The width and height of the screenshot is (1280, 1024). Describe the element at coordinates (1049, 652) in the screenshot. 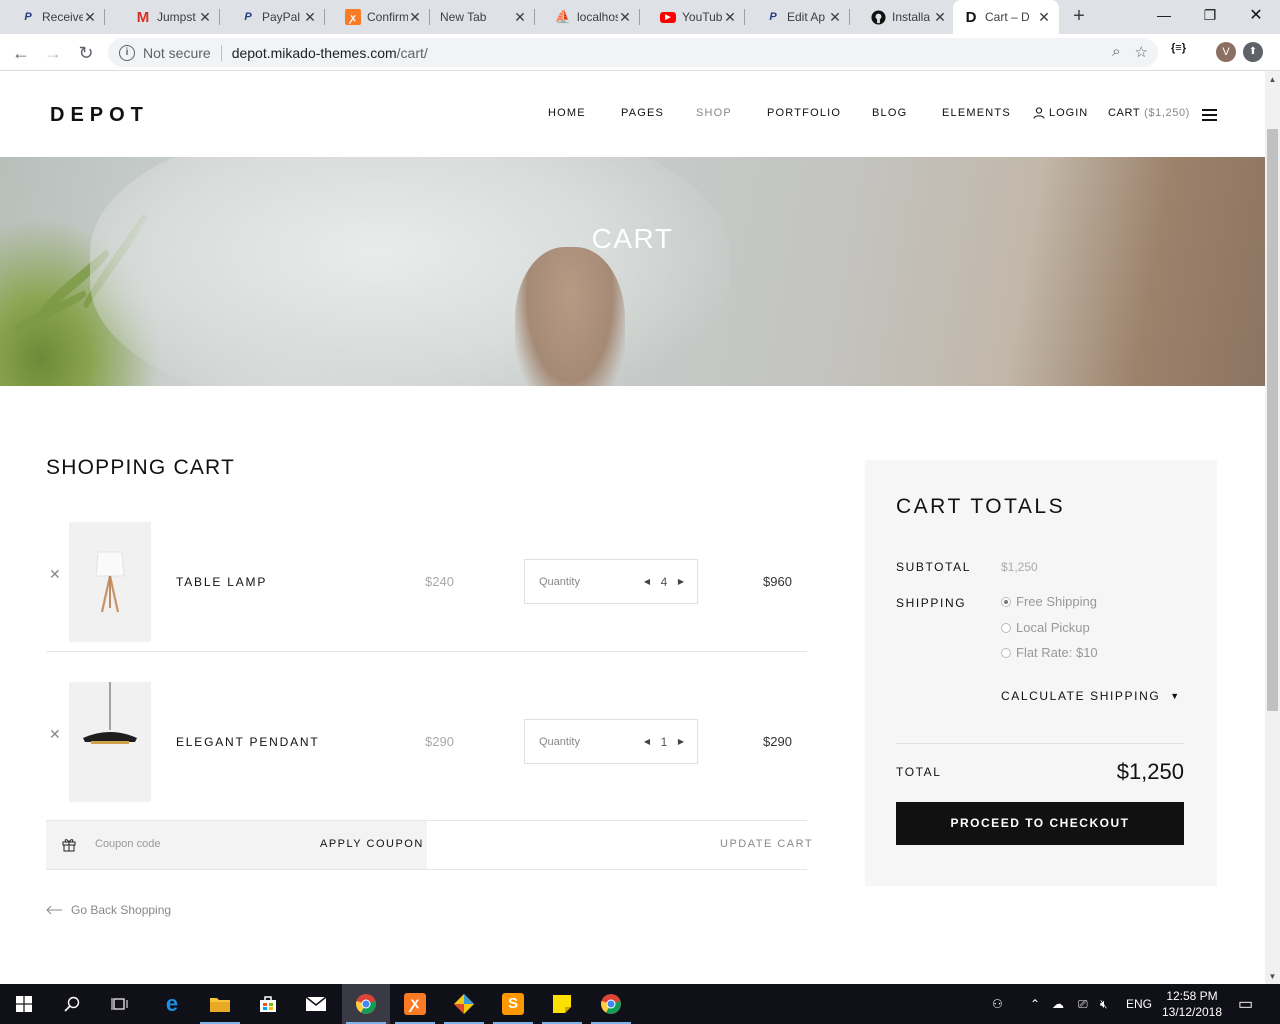

I see `shipping-option-flat-rate: Flat Rate: $10` at that location.